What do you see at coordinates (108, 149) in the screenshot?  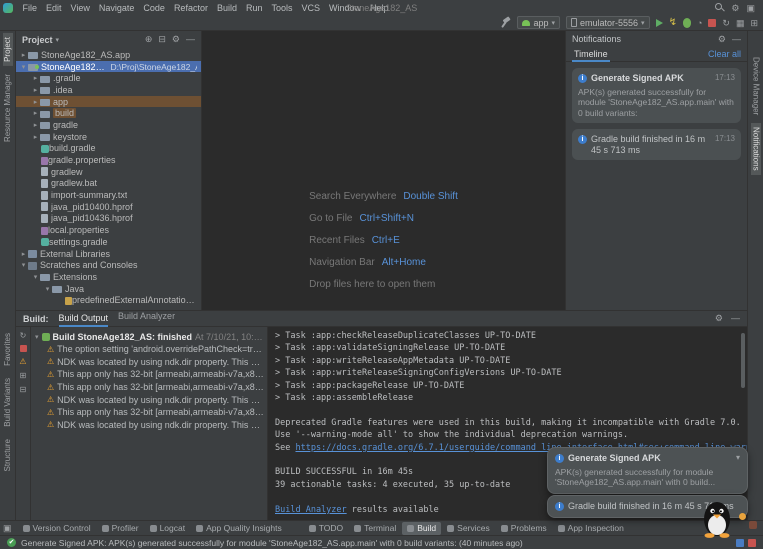 I see `project-item-build-gradle: build.gradle` at bounding box center [108, 149].